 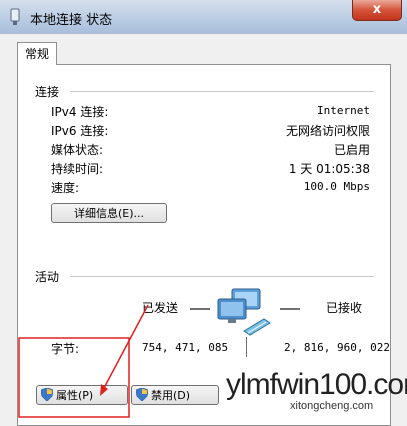 What do you see at coordinates (83, 361) in the screenshot?
I see `red-annotation` at bounding box center [83, 361].